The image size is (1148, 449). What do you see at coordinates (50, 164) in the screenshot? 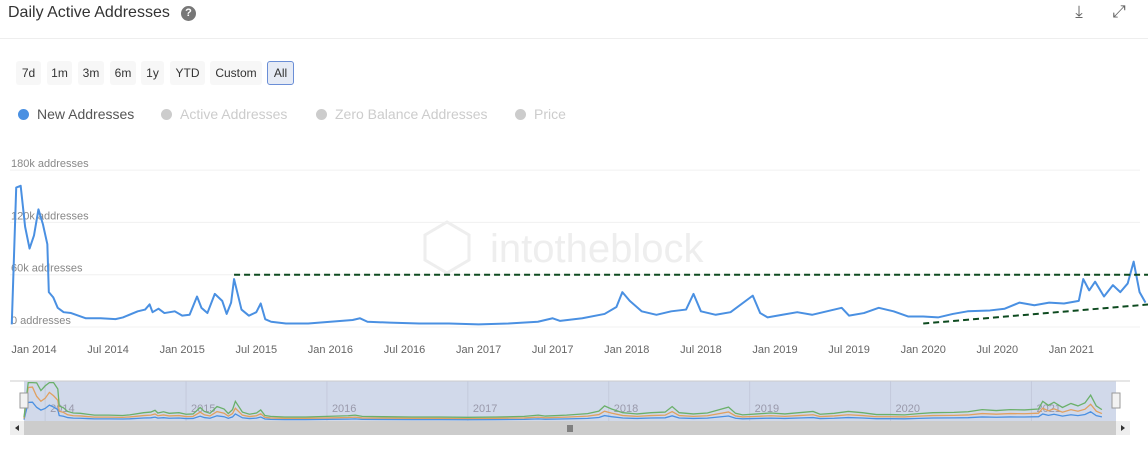
I see `y-tick-label: 180k addresses` at bounding box center [50, 164].